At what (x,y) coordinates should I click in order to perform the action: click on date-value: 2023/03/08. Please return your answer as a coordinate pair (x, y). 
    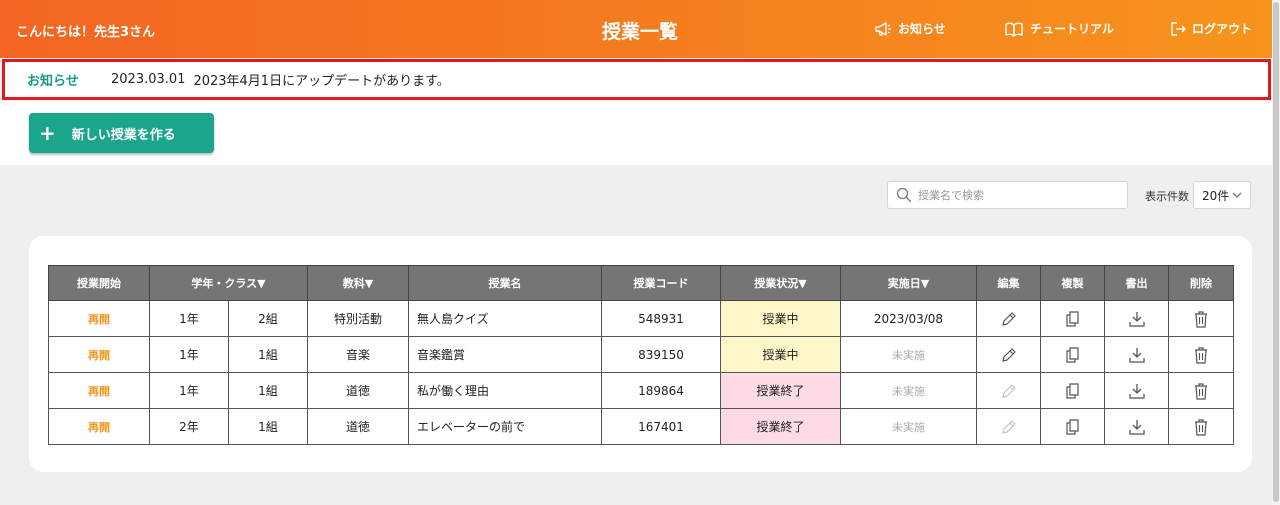
    Looking at the image, I should click on (908, 318).